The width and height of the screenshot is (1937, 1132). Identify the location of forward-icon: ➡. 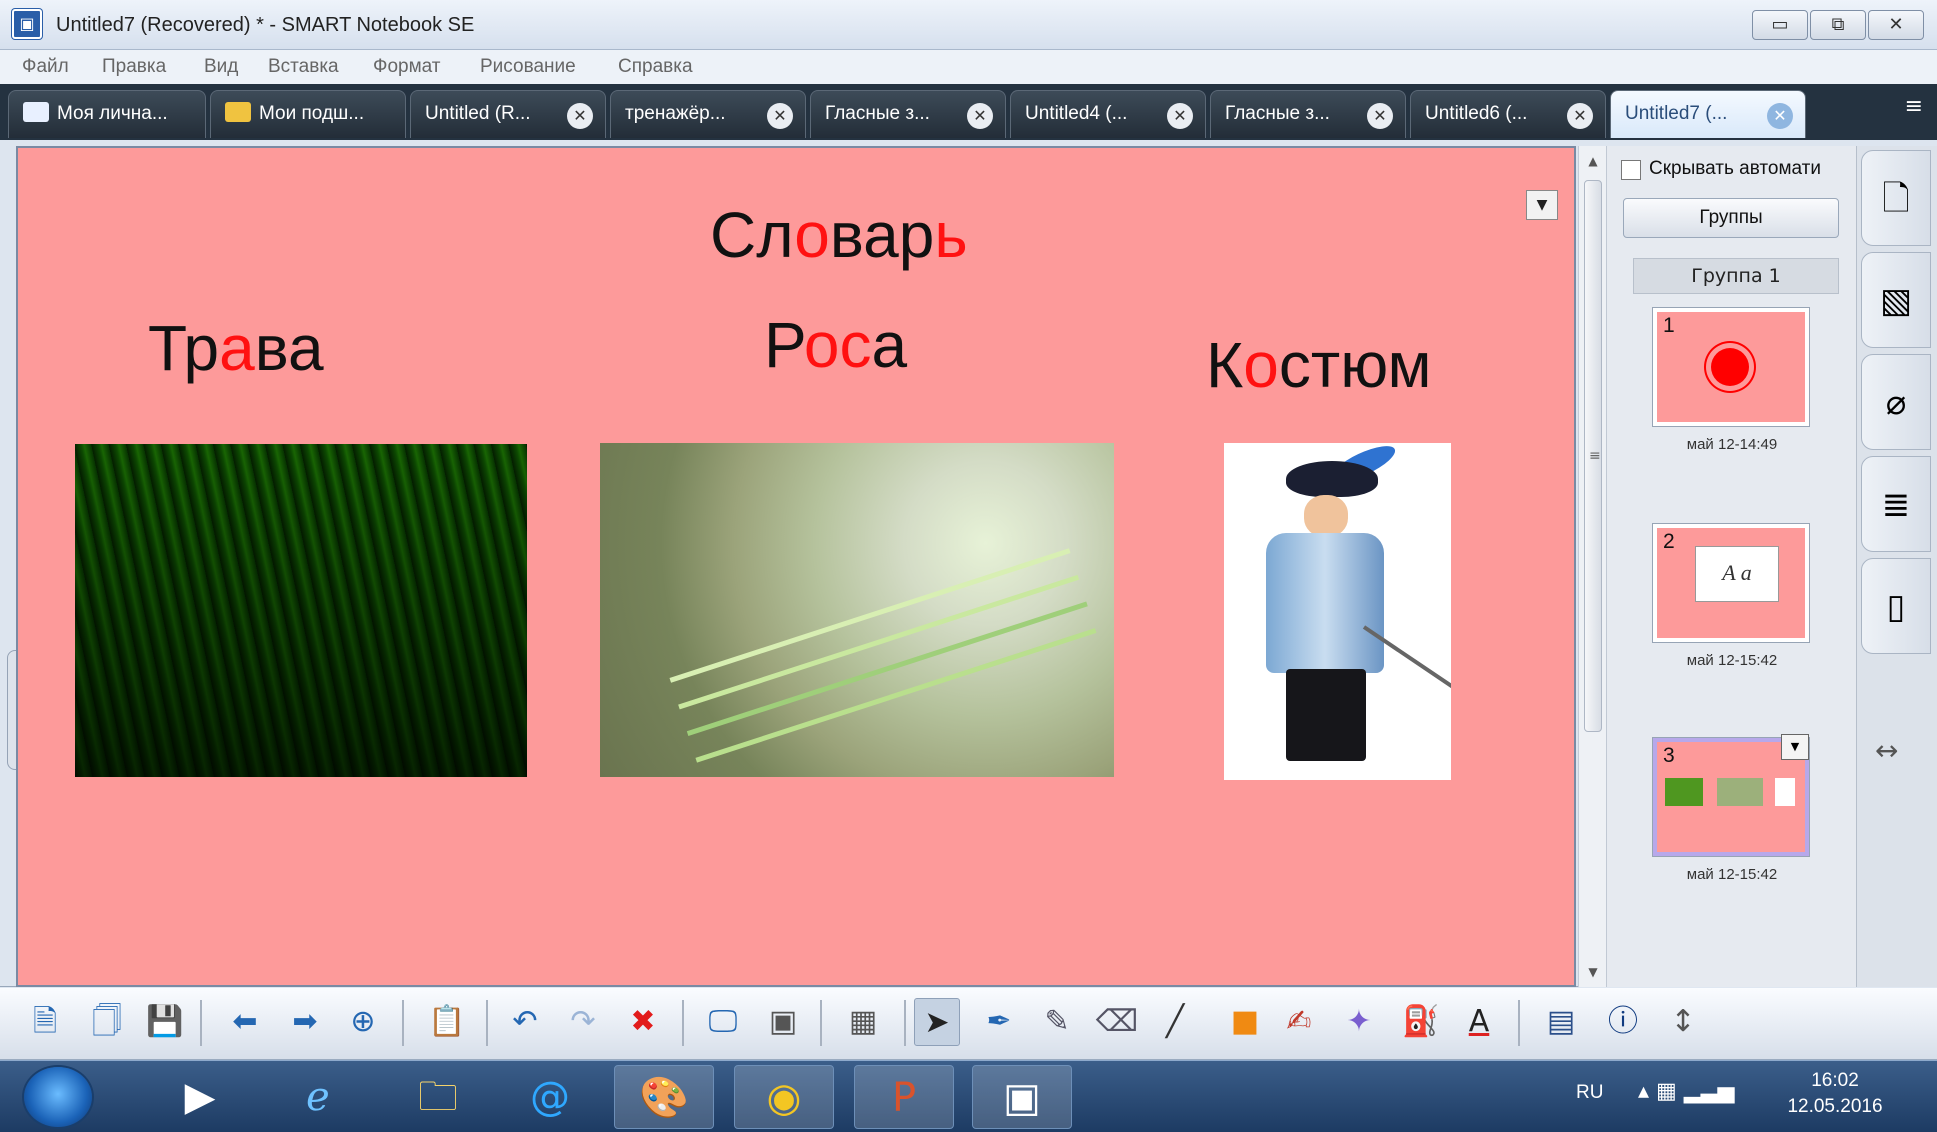
(305, 1022).